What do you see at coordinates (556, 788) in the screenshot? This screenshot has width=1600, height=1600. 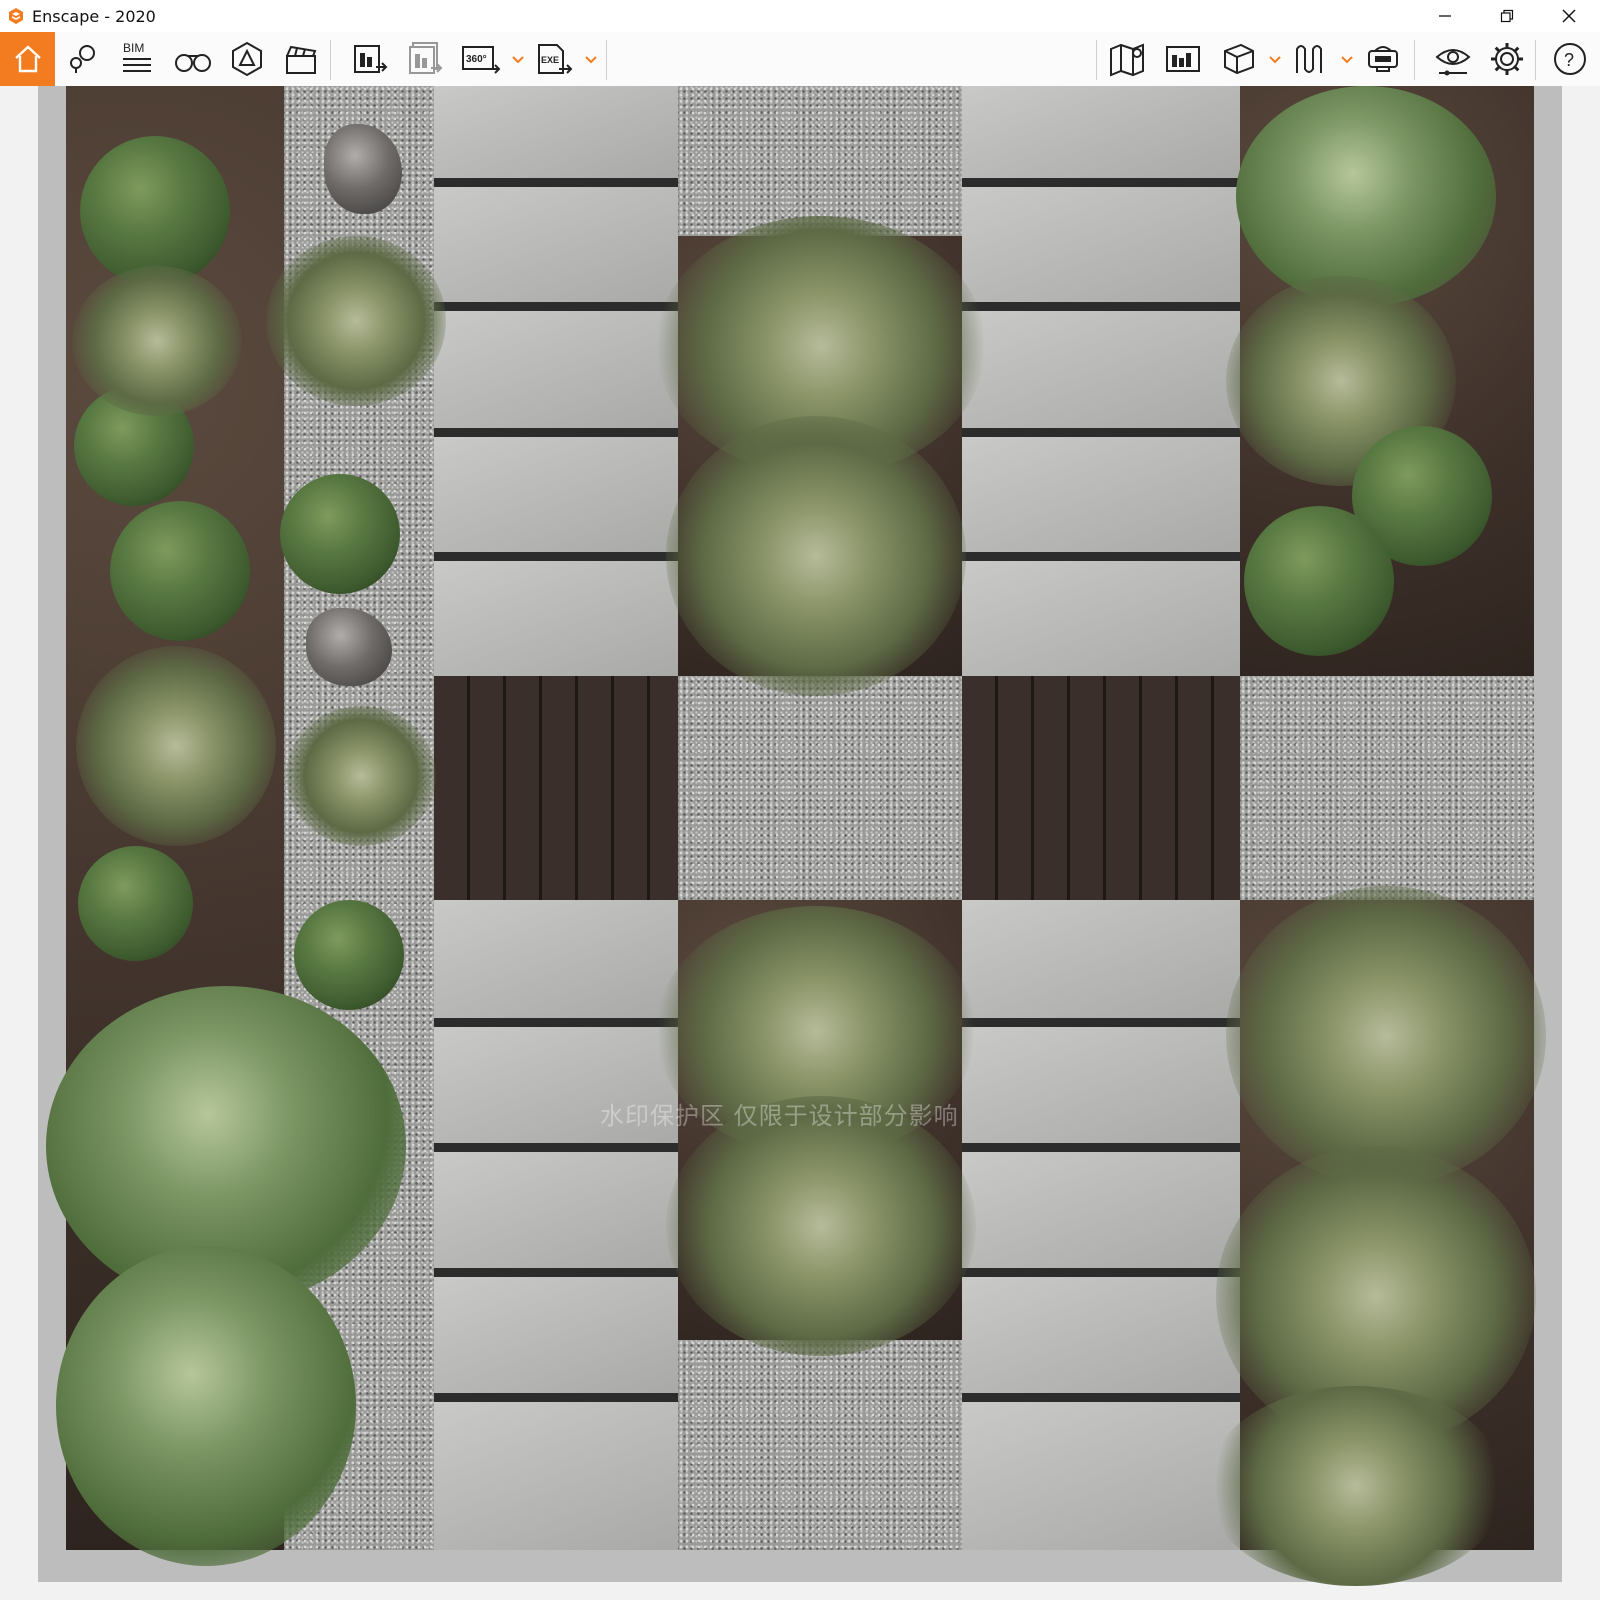 I see `timber-deck-left` at bounding box center [556, 788].